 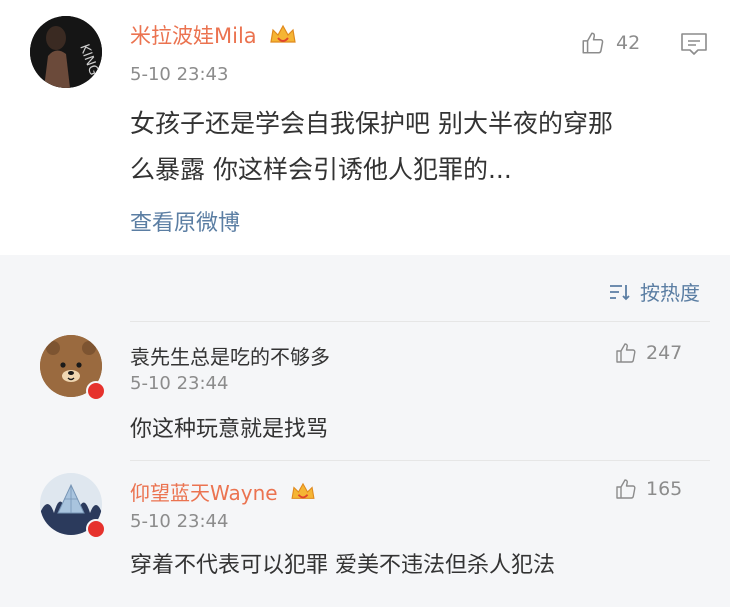 I want to click on comment-like-count: 165, so click(x=664, y=489).